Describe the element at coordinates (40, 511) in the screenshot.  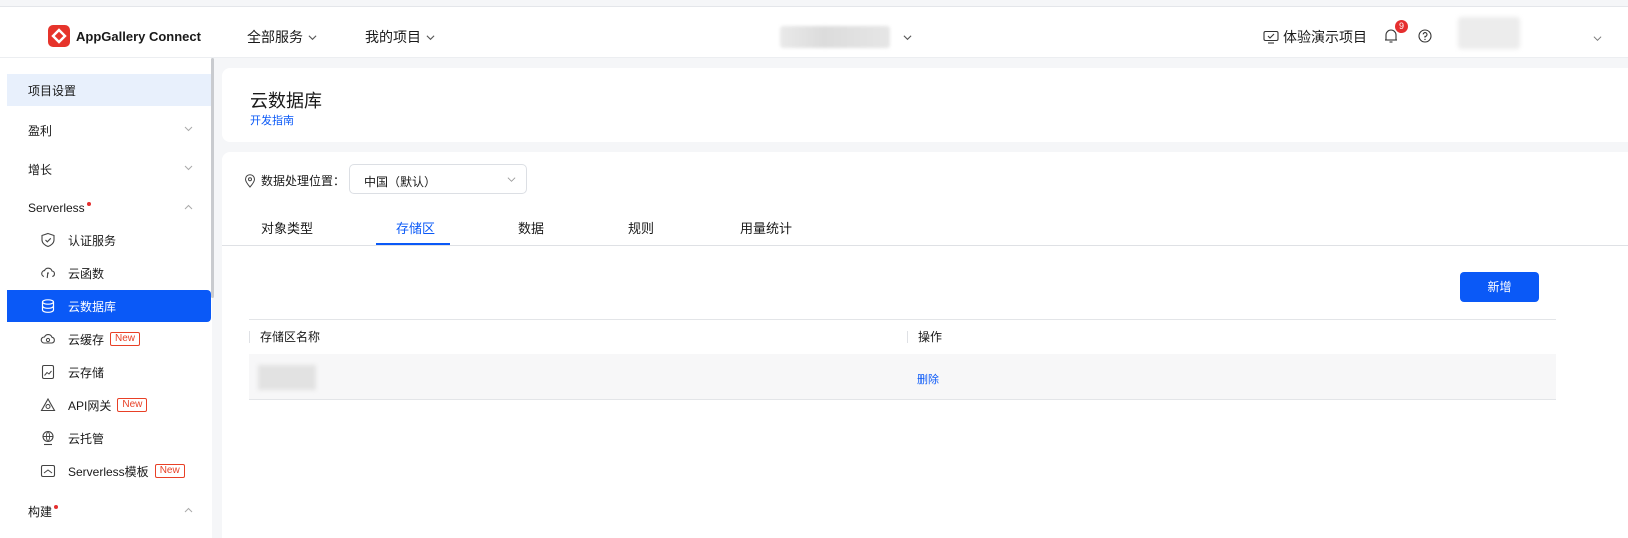
I see `sidebar-item-label: 构建` at that location.